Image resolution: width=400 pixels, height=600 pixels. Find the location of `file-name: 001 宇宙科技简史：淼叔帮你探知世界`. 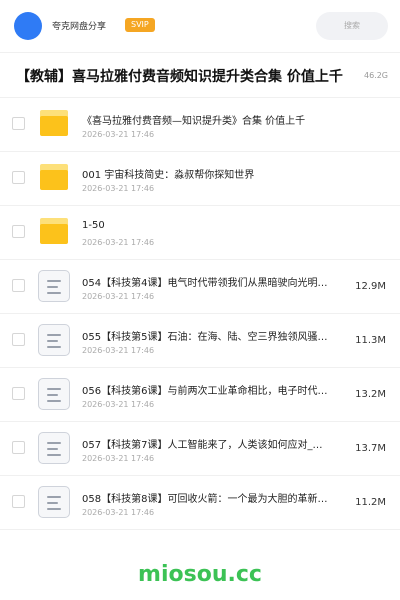

file-name: 001 宇宙科技简史：淼叔帮你探知世界 is located at coordinates (168, 175).